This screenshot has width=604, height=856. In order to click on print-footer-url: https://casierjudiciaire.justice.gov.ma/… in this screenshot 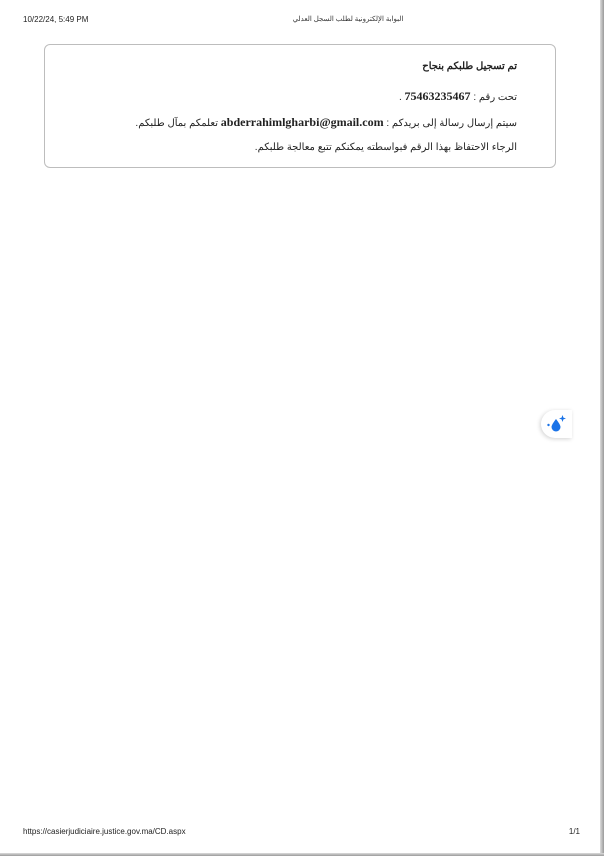, I will do `click(104, 831)`.